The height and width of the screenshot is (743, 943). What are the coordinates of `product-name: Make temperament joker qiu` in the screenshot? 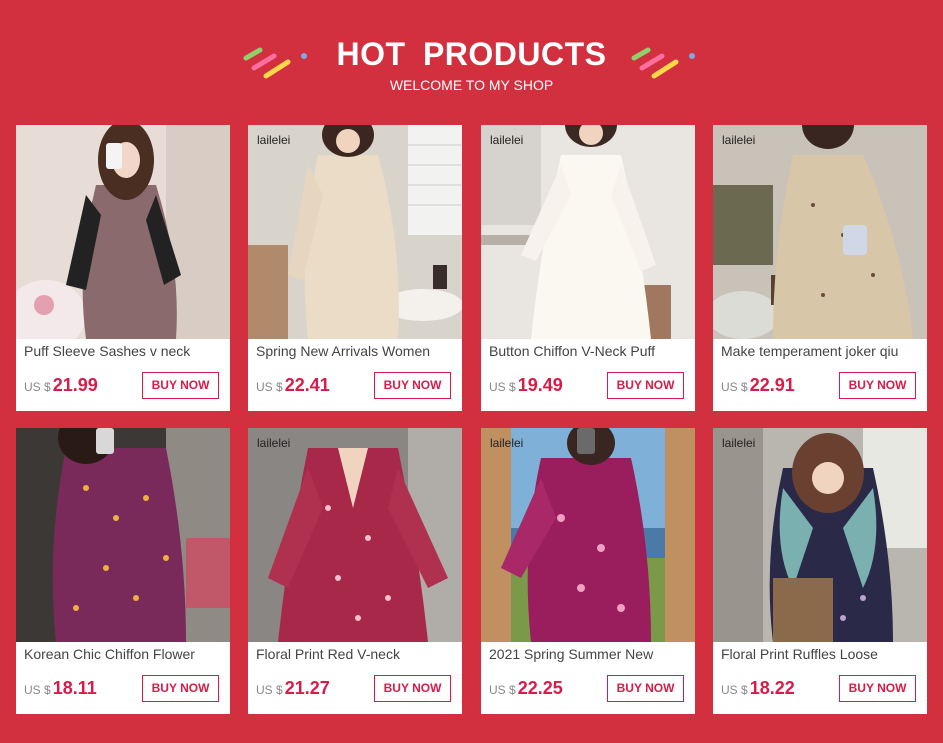 It's located at (821, 351).